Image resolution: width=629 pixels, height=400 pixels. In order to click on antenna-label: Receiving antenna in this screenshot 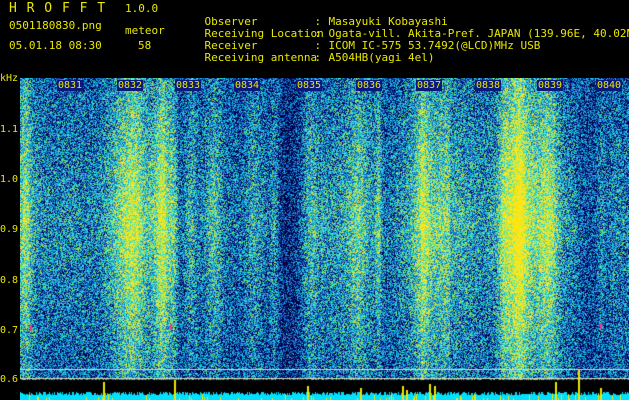, I will do `click(261, 57)`.